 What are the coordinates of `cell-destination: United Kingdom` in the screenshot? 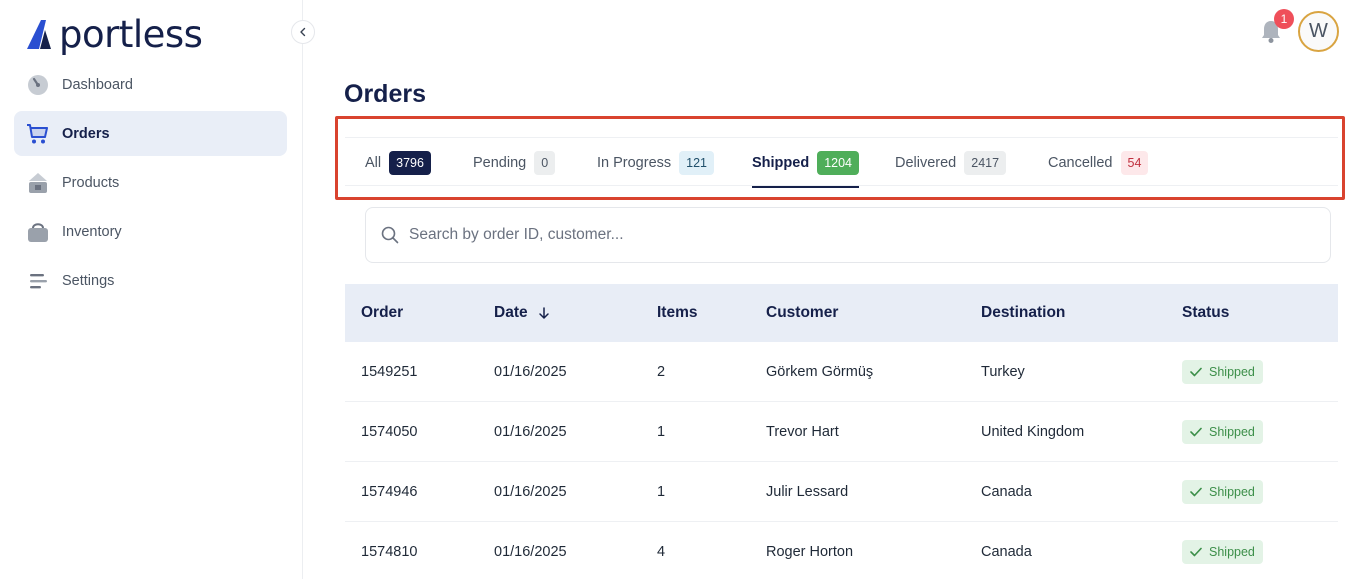 It's located at (1033, 432).